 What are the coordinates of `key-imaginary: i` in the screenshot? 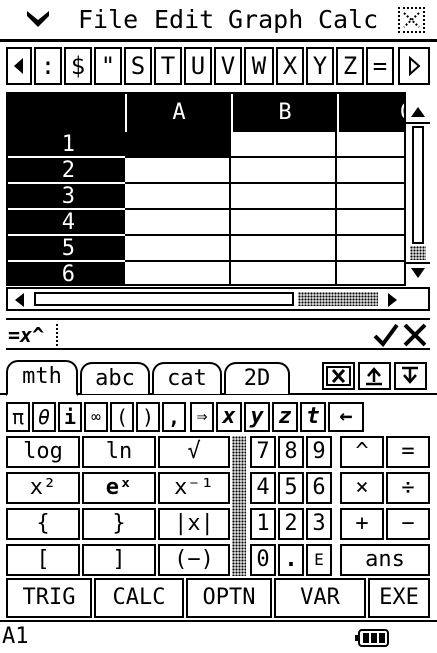 It's located at (70, 417).